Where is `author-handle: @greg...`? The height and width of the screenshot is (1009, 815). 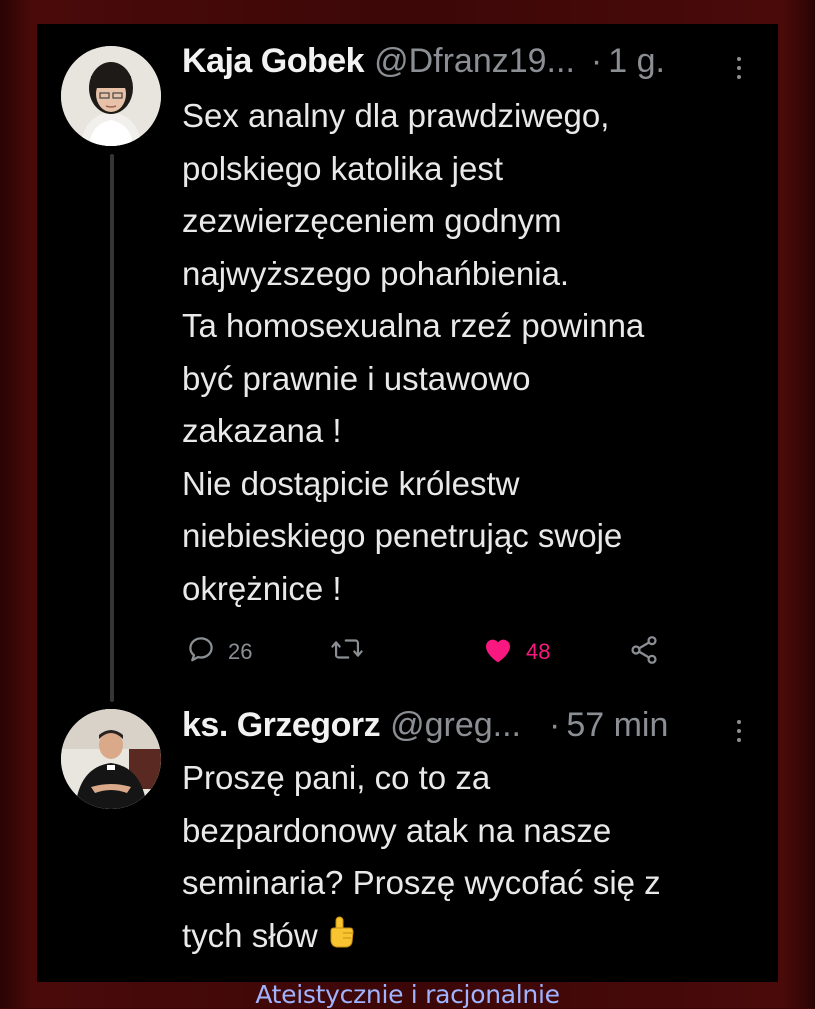 author-handle: @greg... is located at coordinates (455, 725).